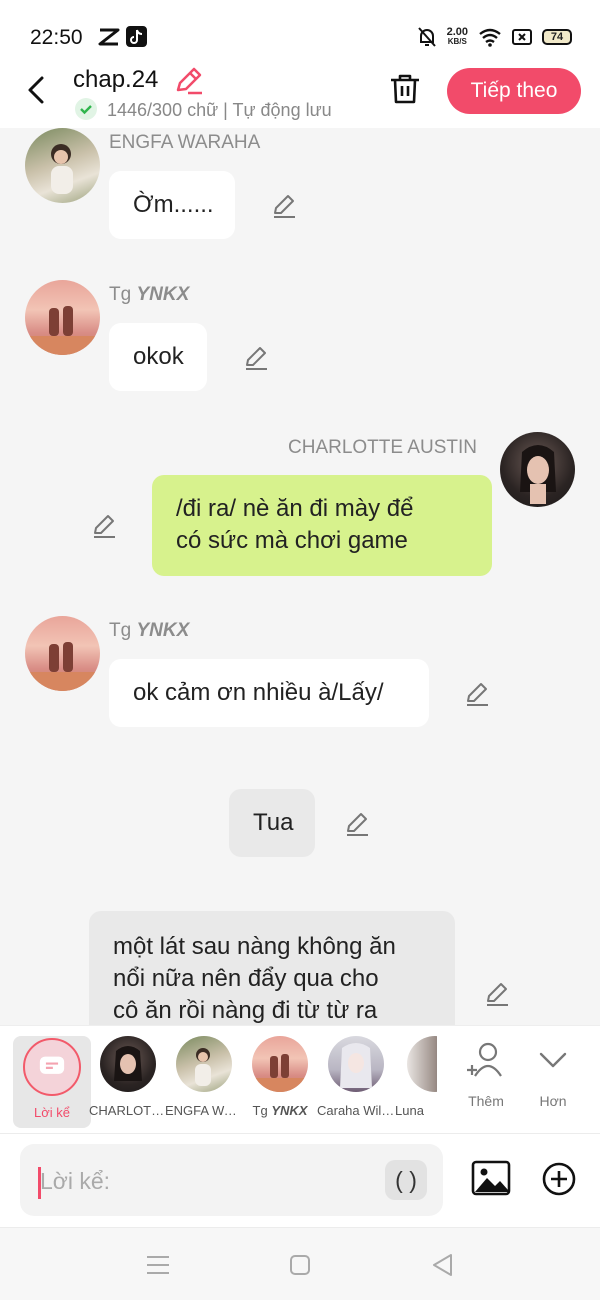 This screenshot has height=1300, width=600. What do you see at coordinates (292, 540) in the screenshot?
I see `message-line: có sức mà chơi game` at bounding box center [292, 540].